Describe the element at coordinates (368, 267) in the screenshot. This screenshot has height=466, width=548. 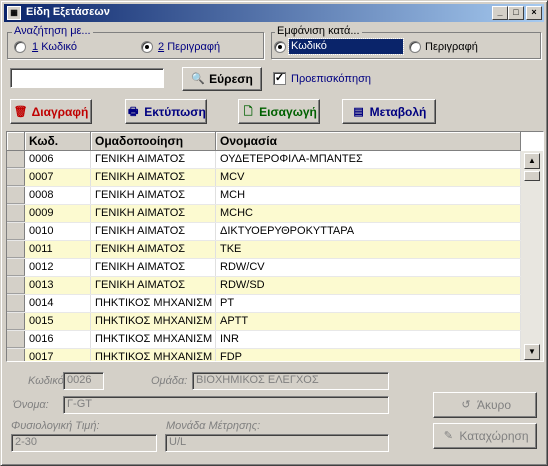
I see `cell-name: RDW/CV` at that location.